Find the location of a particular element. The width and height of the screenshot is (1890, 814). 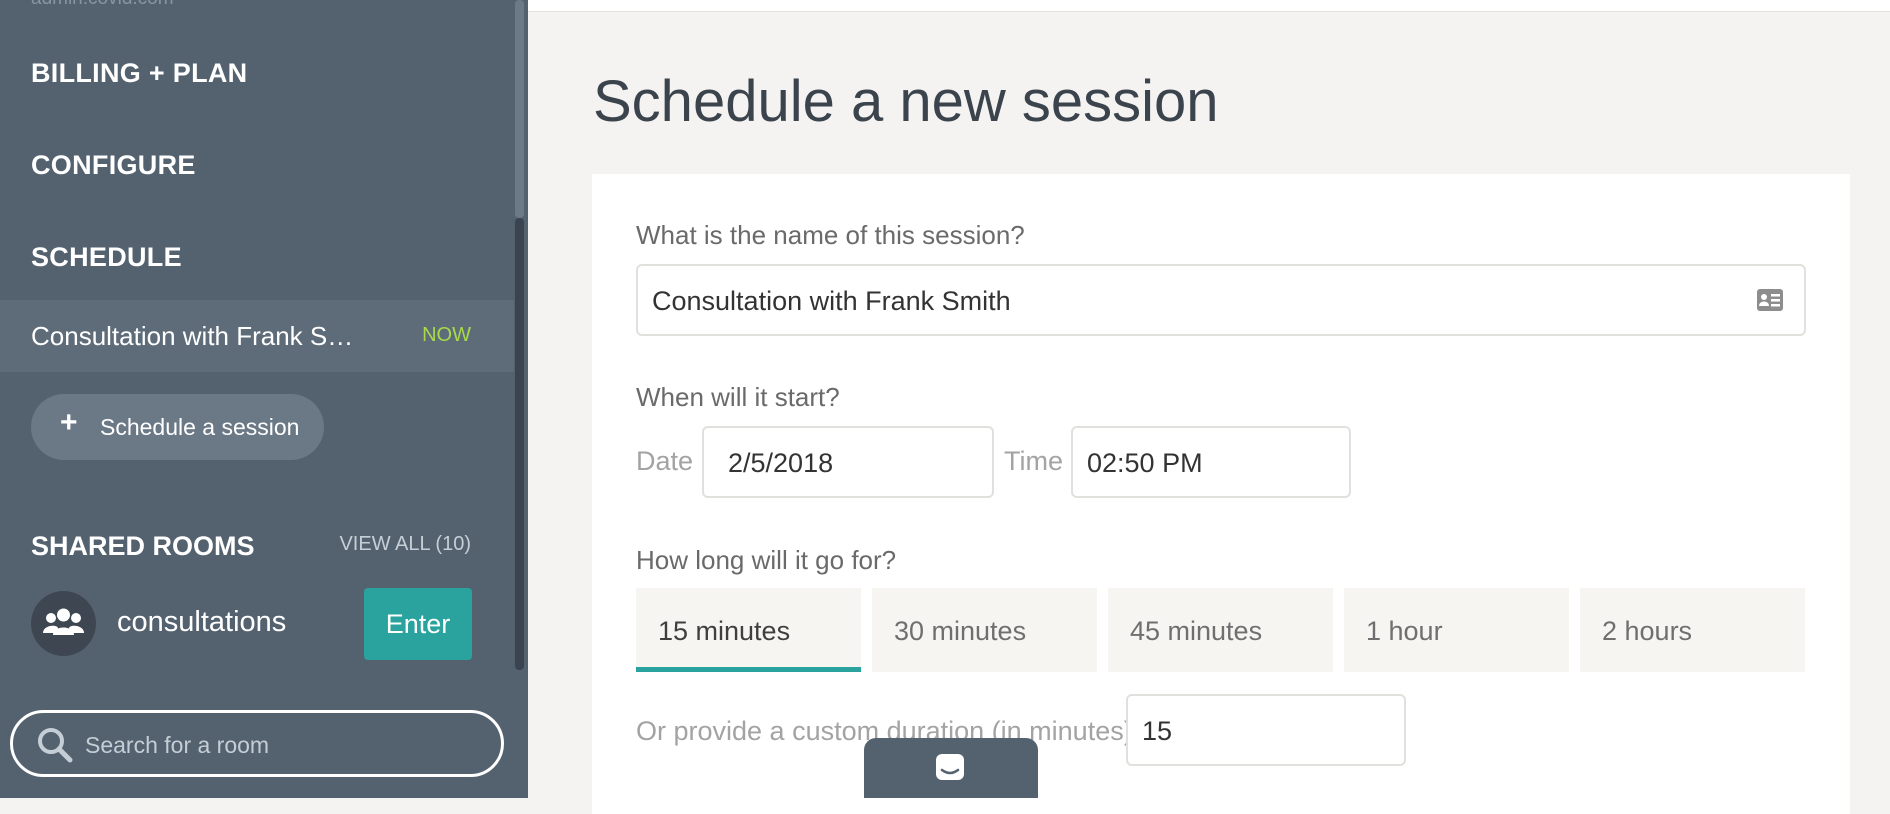

session-name-field is located at coordinates (1221, 300).